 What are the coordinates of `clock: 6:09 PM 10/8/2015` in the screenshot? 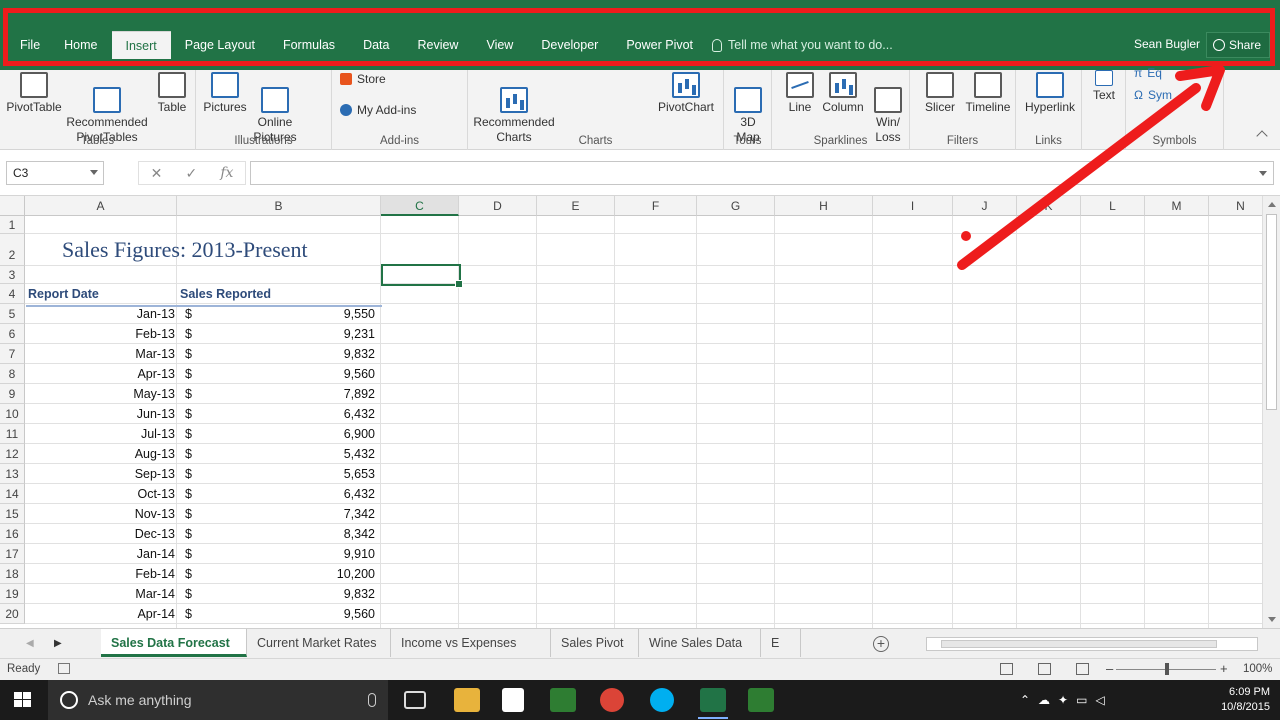 It's located at (1245, 700).